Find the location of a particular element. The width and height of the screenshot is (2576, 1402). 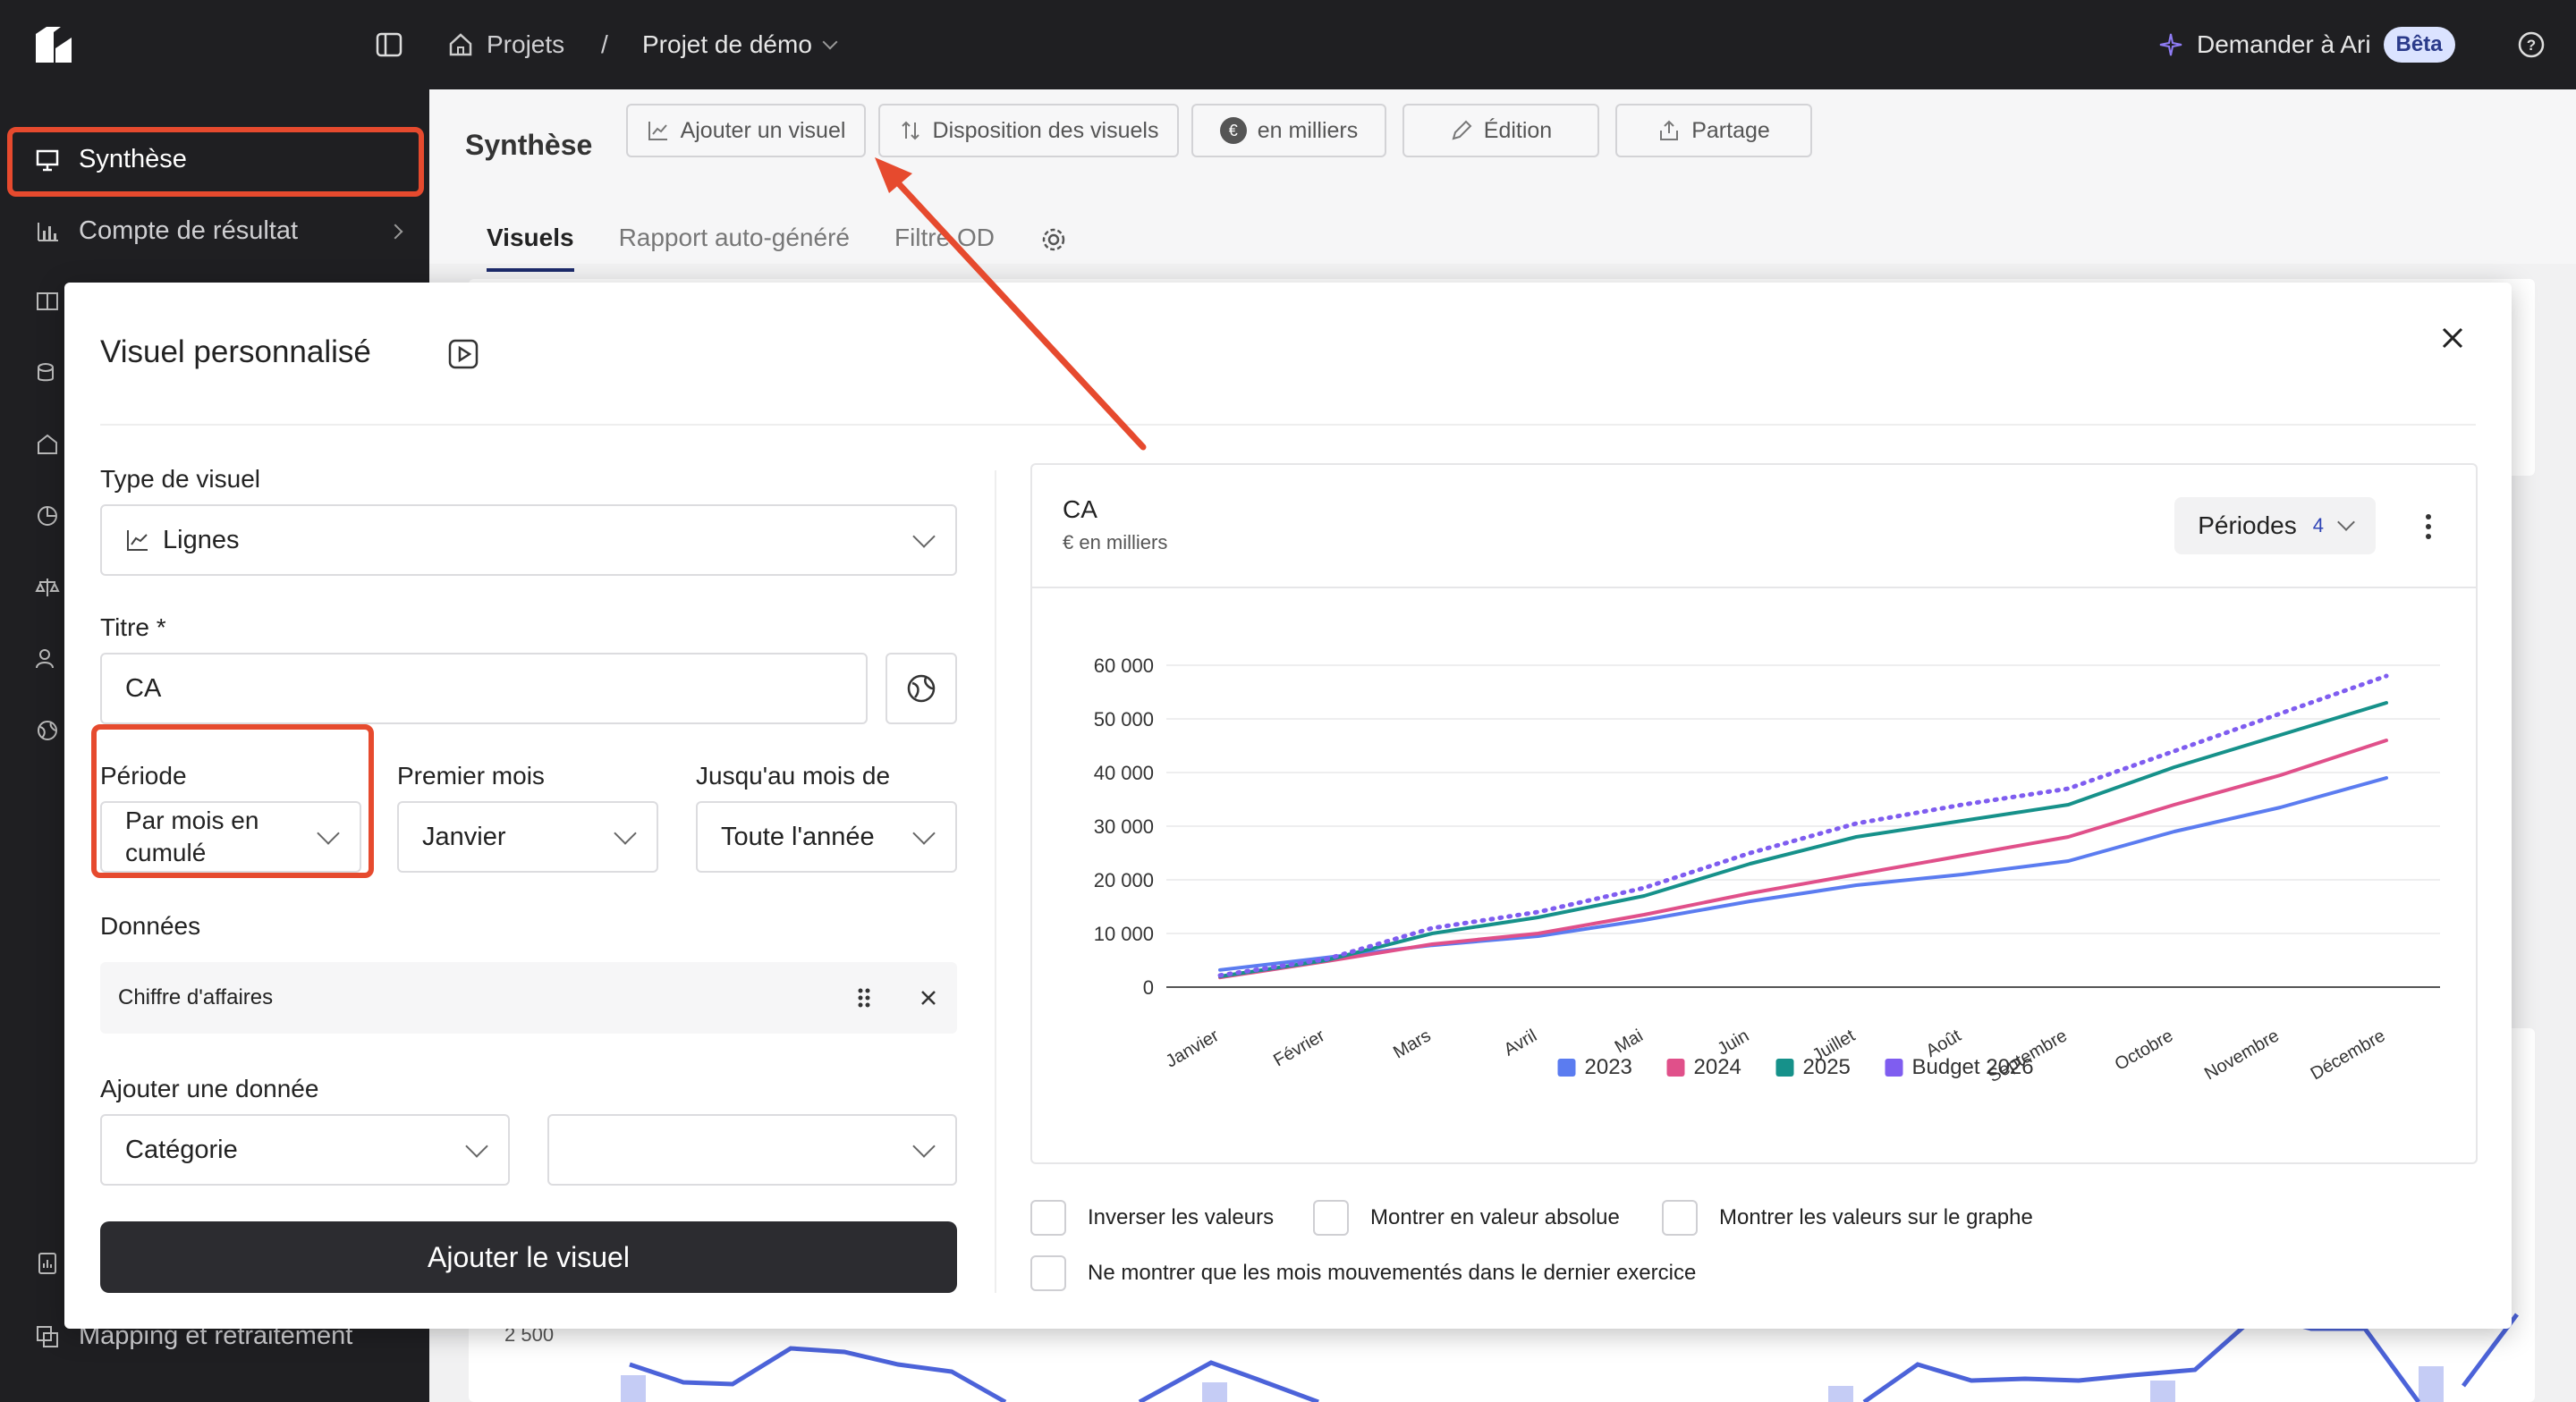

drag-handle-icon is located at coordinates (864, 998).